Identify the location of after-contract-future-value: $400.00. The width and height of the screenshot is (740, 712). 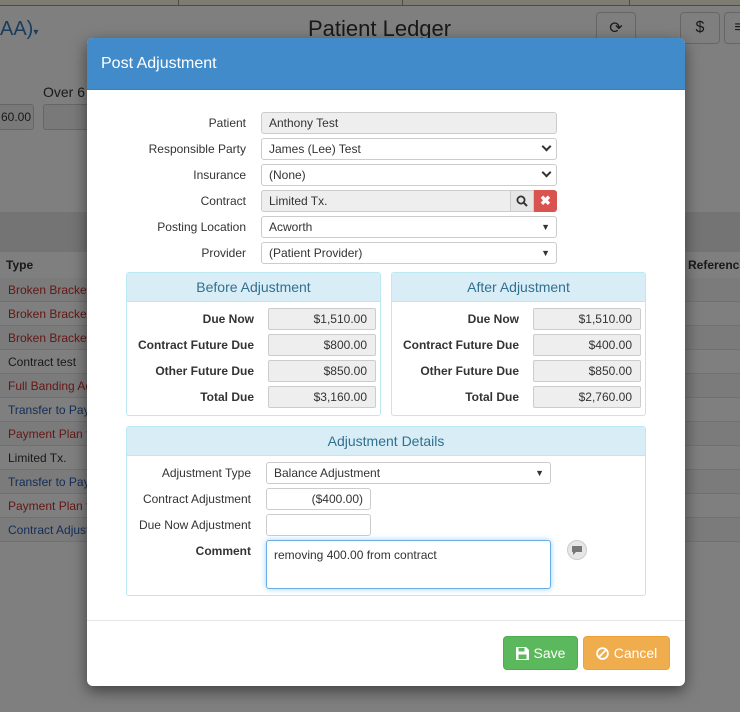
(587, 345).